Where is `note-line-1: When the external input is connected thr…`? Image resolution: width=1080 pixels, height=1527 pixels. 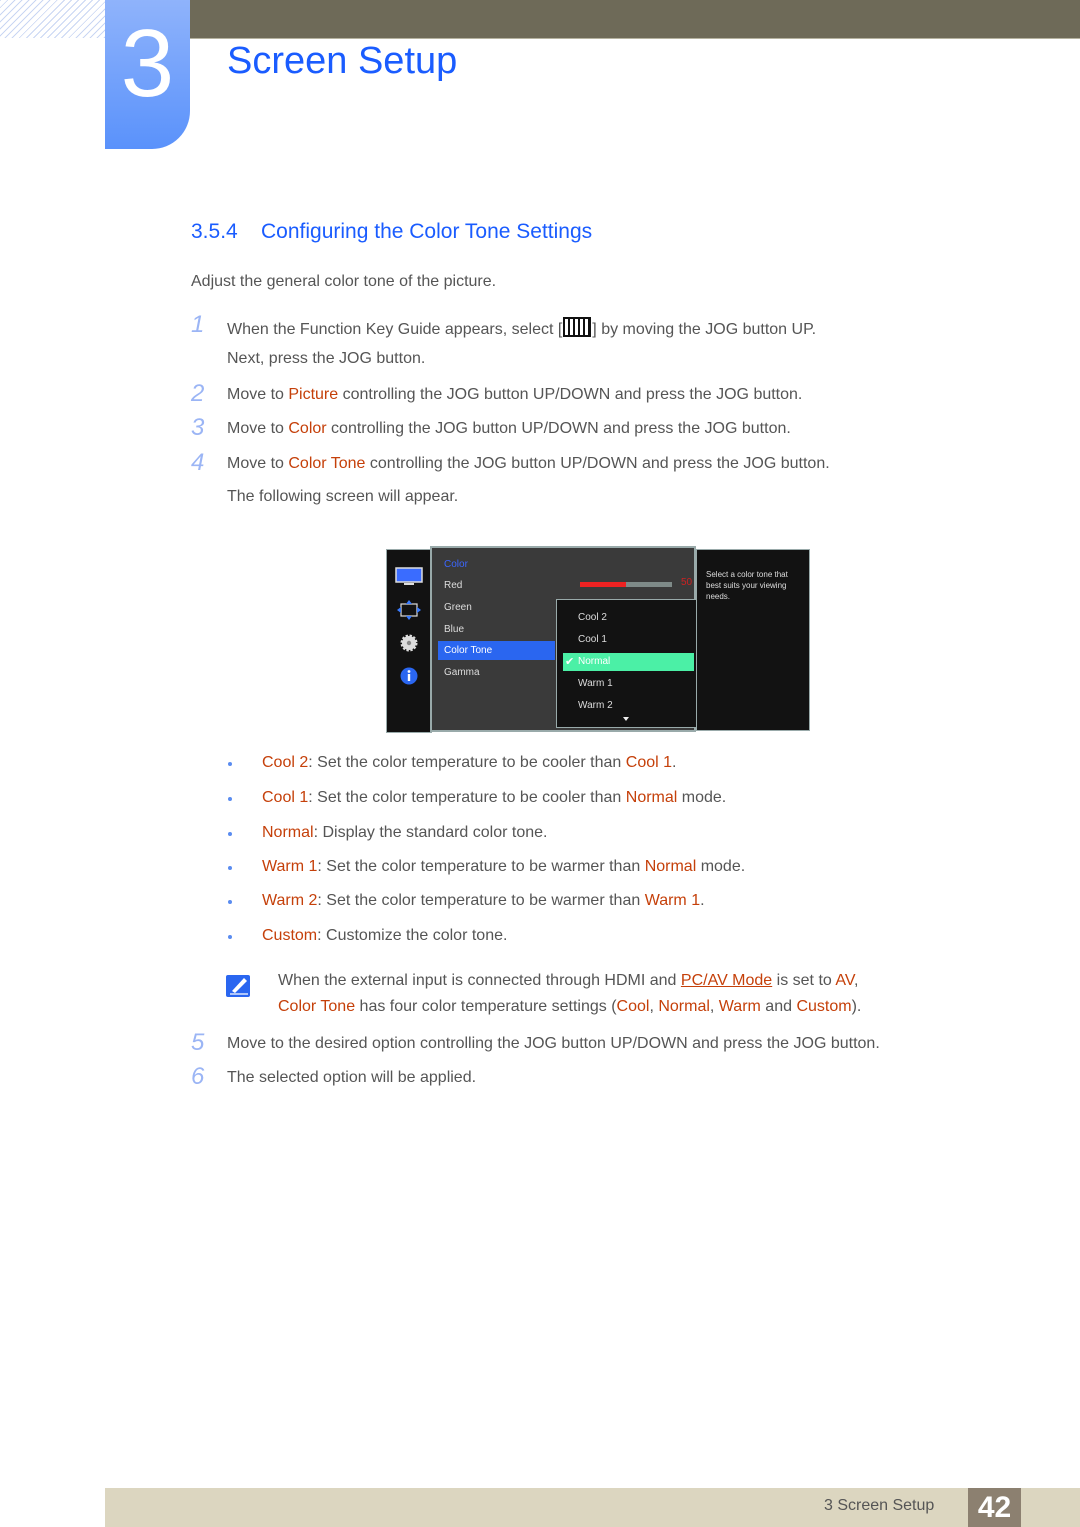
note-line-1: When the external input is connected thr… is located at coordinates (568, 980).